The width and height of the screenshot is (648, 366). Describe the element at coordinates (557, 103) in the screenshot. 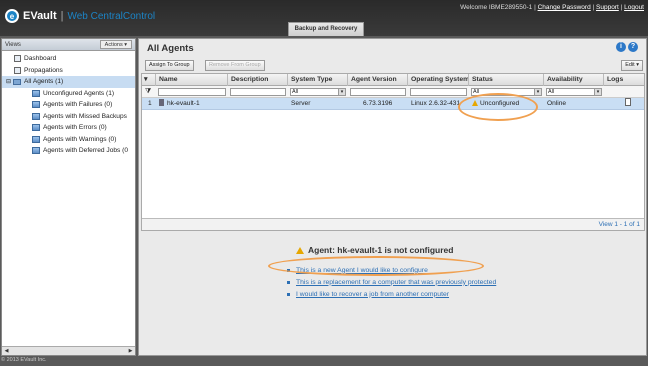

I see `availability-cell: Online` at that location.